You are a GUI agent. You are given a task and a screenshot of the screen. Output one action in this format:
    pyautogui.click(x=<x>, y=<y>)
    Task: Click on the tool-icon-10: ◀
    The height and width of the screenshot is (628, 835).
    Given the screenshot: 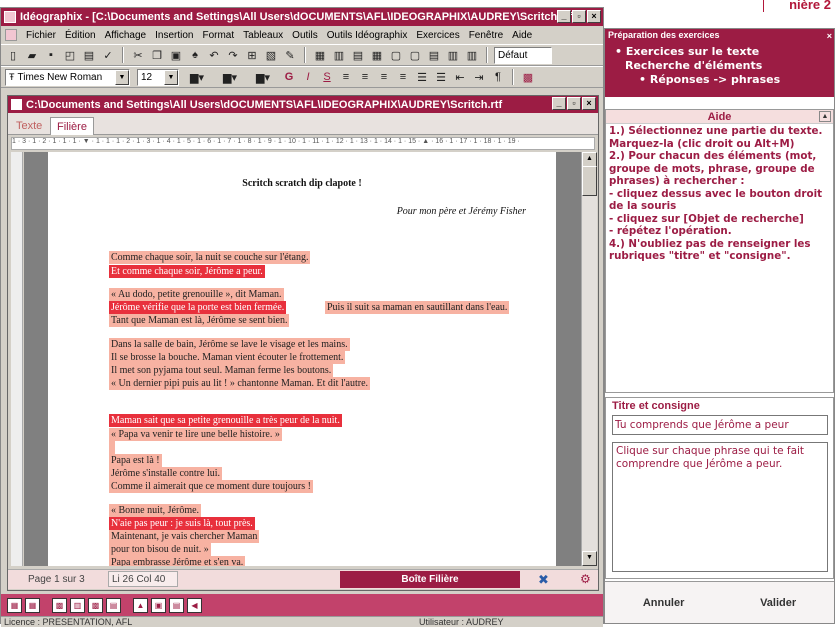 What is the action you would take?
    pyautogui.click(x=194, y=605)
    